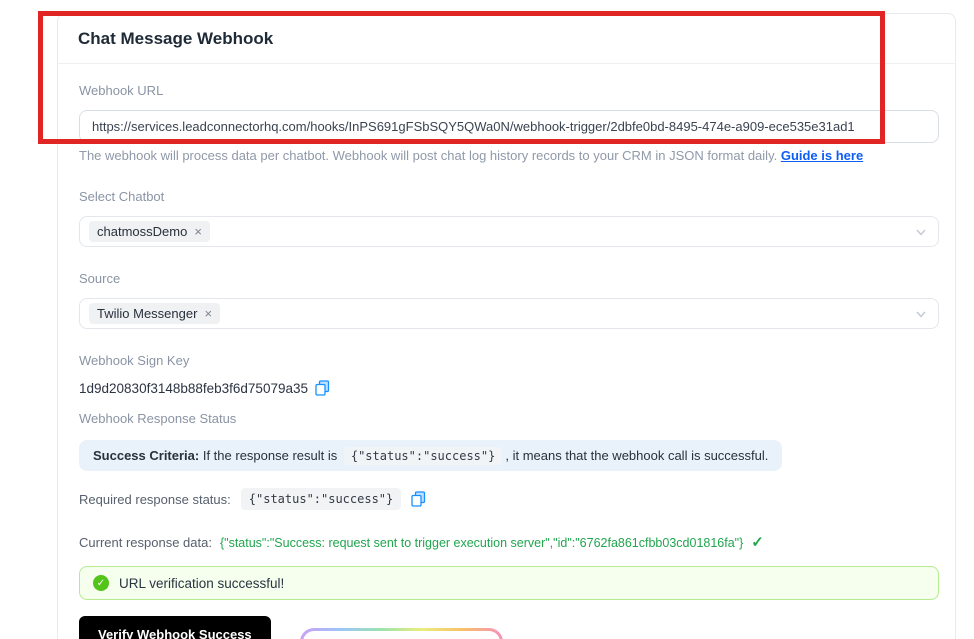 The height and width of the screenshot is (639, 974). I want to click on rainbow-gradient-panel, so click(401, 633).